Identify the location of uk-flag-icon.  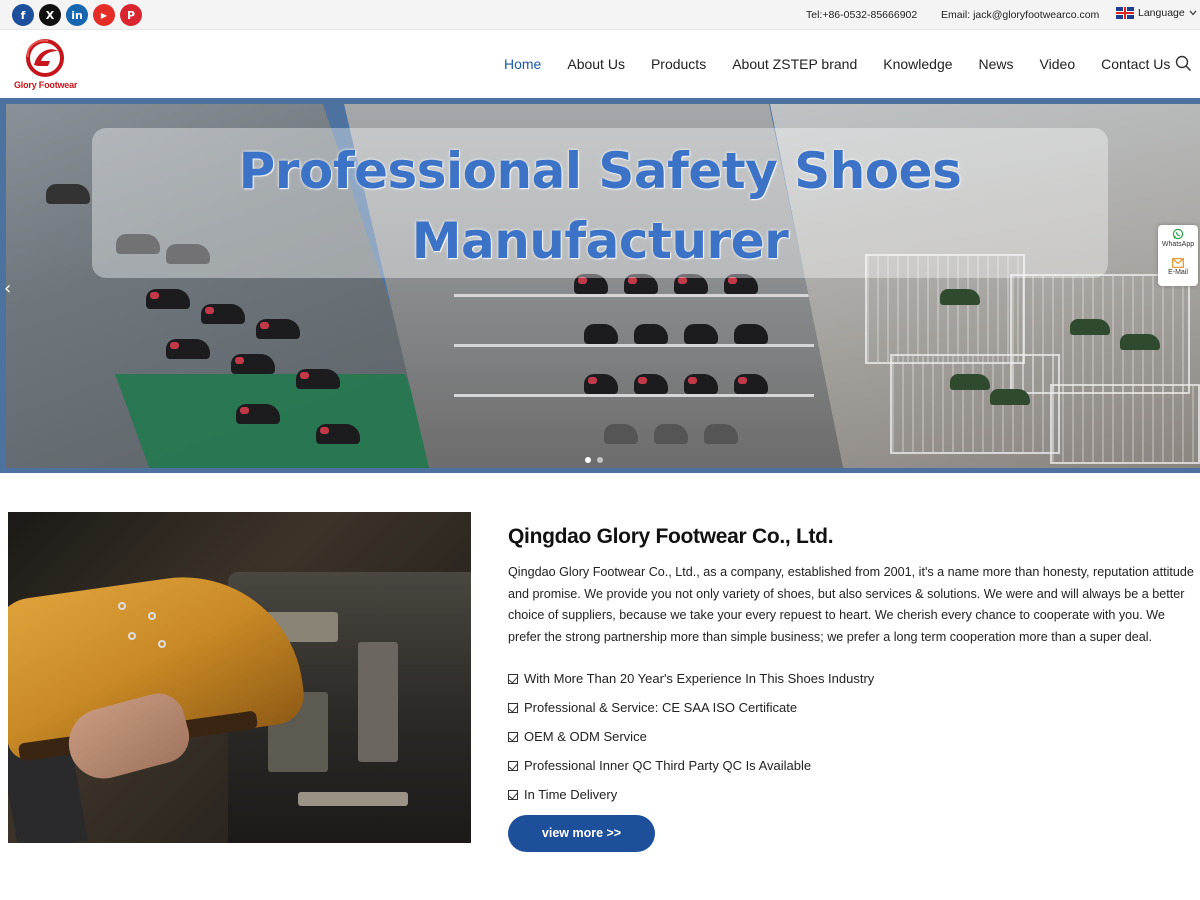
(1125, 13).